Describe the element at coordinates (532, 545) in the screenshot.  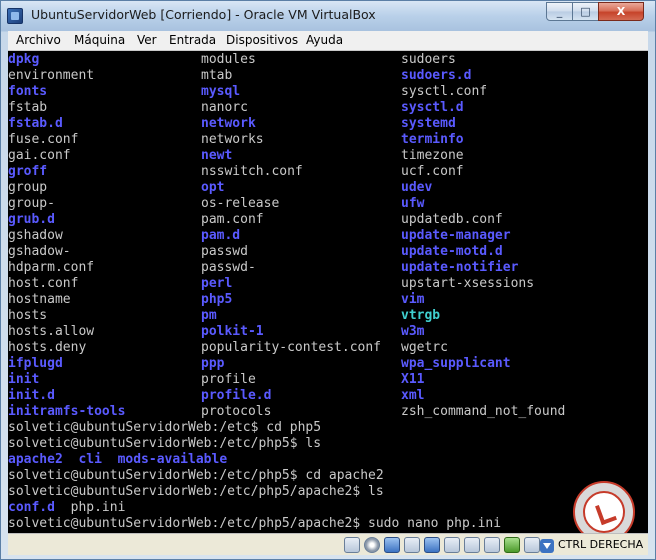
I see `keyboard-capture-icon` at that location.